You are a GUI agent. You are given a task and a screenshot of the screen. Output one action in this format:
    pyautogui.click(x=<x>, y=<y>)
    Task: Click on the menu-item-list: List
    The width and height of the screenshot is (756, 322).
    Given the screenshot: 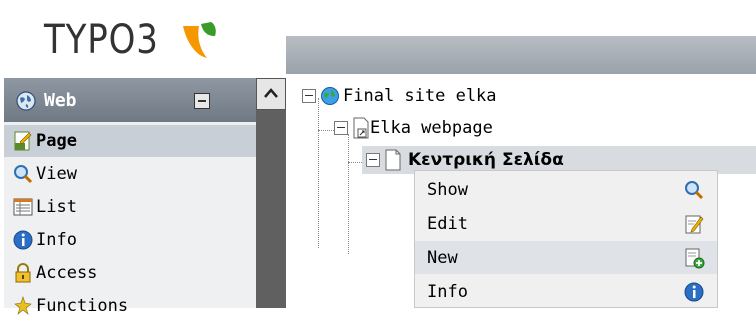 What is the action you would take?
    pyautogui.click(x=130, y=207)
    